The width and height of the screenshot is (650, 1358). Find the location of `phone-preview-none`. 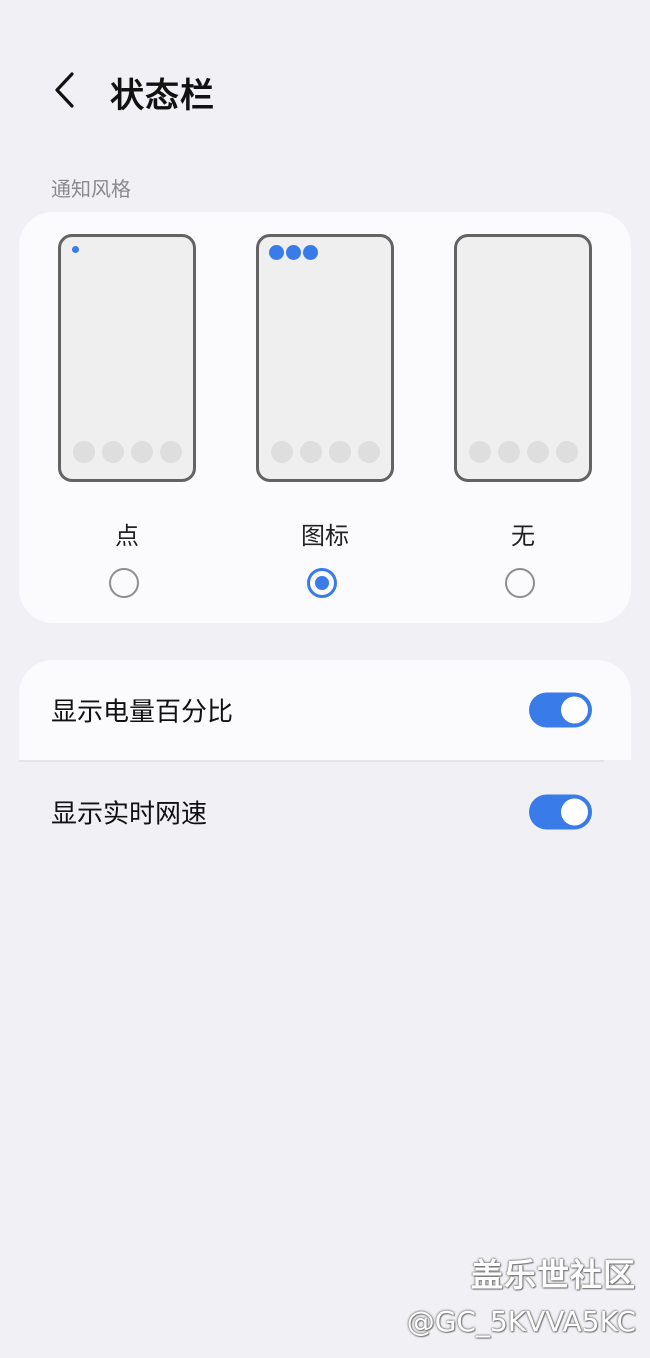

phone-preview-none is located at coordinates (523, 358).